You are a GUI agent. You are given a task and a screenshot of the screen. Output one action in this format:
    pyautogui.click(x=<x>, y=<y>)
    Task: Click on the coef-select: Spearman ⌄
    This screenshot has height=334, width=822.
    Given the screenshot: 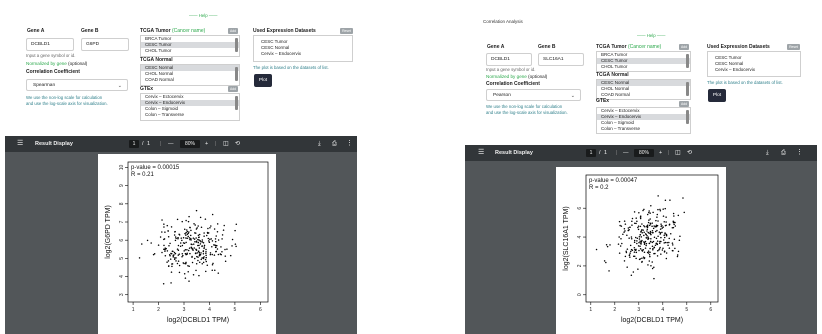 What is the action you would take?
    pyautogui.click(x=77, y=85)
    